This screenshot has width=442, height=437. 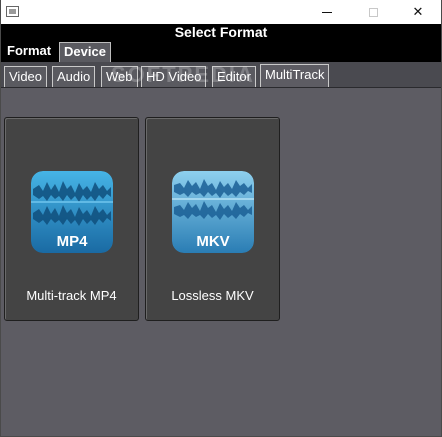 What do you see at coordinates (234, 76) in the screenshot?
I see `subtab-editor: Editor` at bounding box center [234, 76].